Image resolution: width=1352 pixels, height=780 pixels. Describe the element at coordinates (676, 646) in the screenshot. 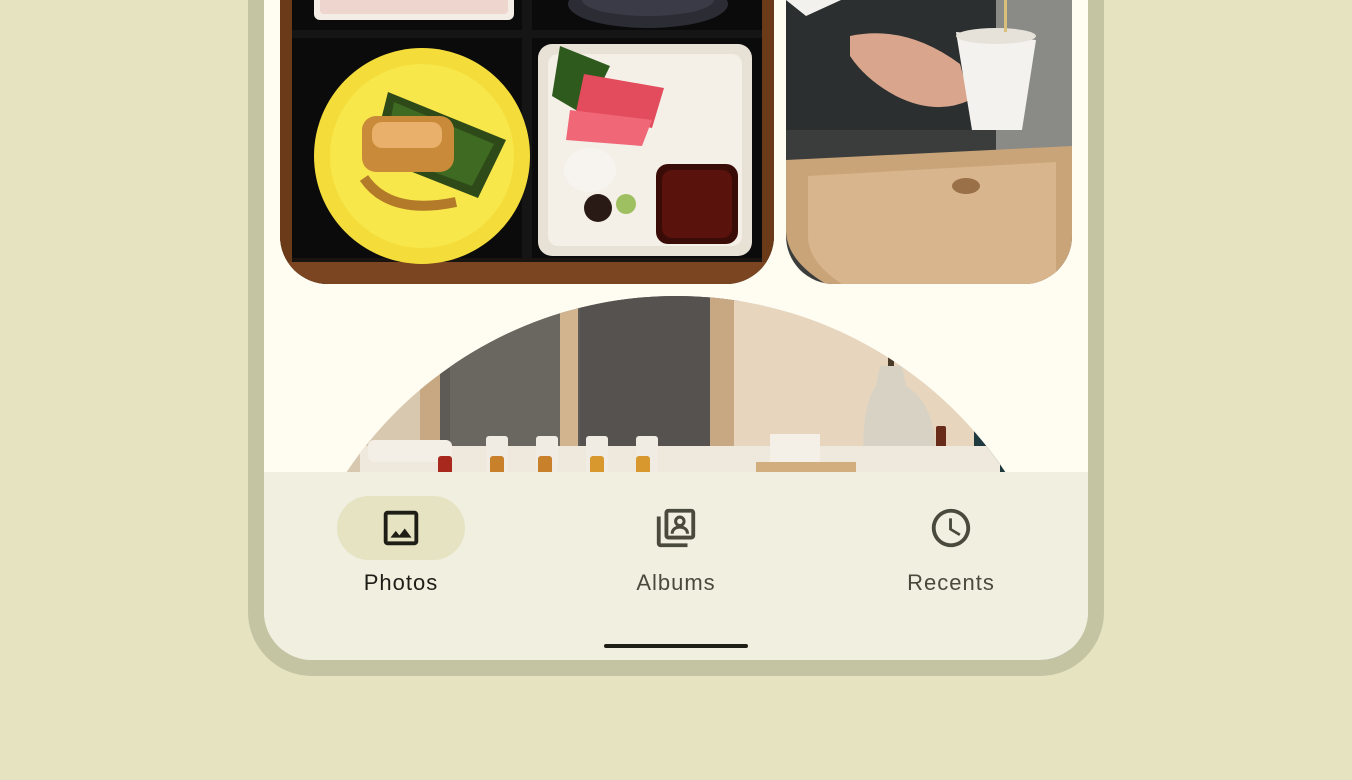

I see `gesture-home-indicator` at that location.